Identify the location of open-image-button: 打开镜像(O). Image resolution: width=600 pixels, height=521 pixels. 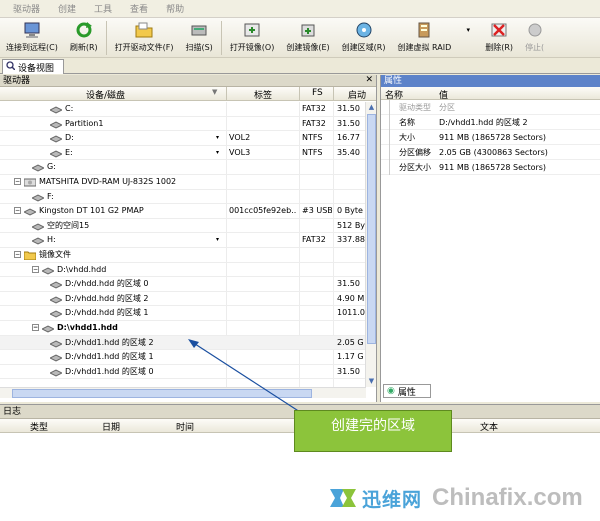
(252, 39).